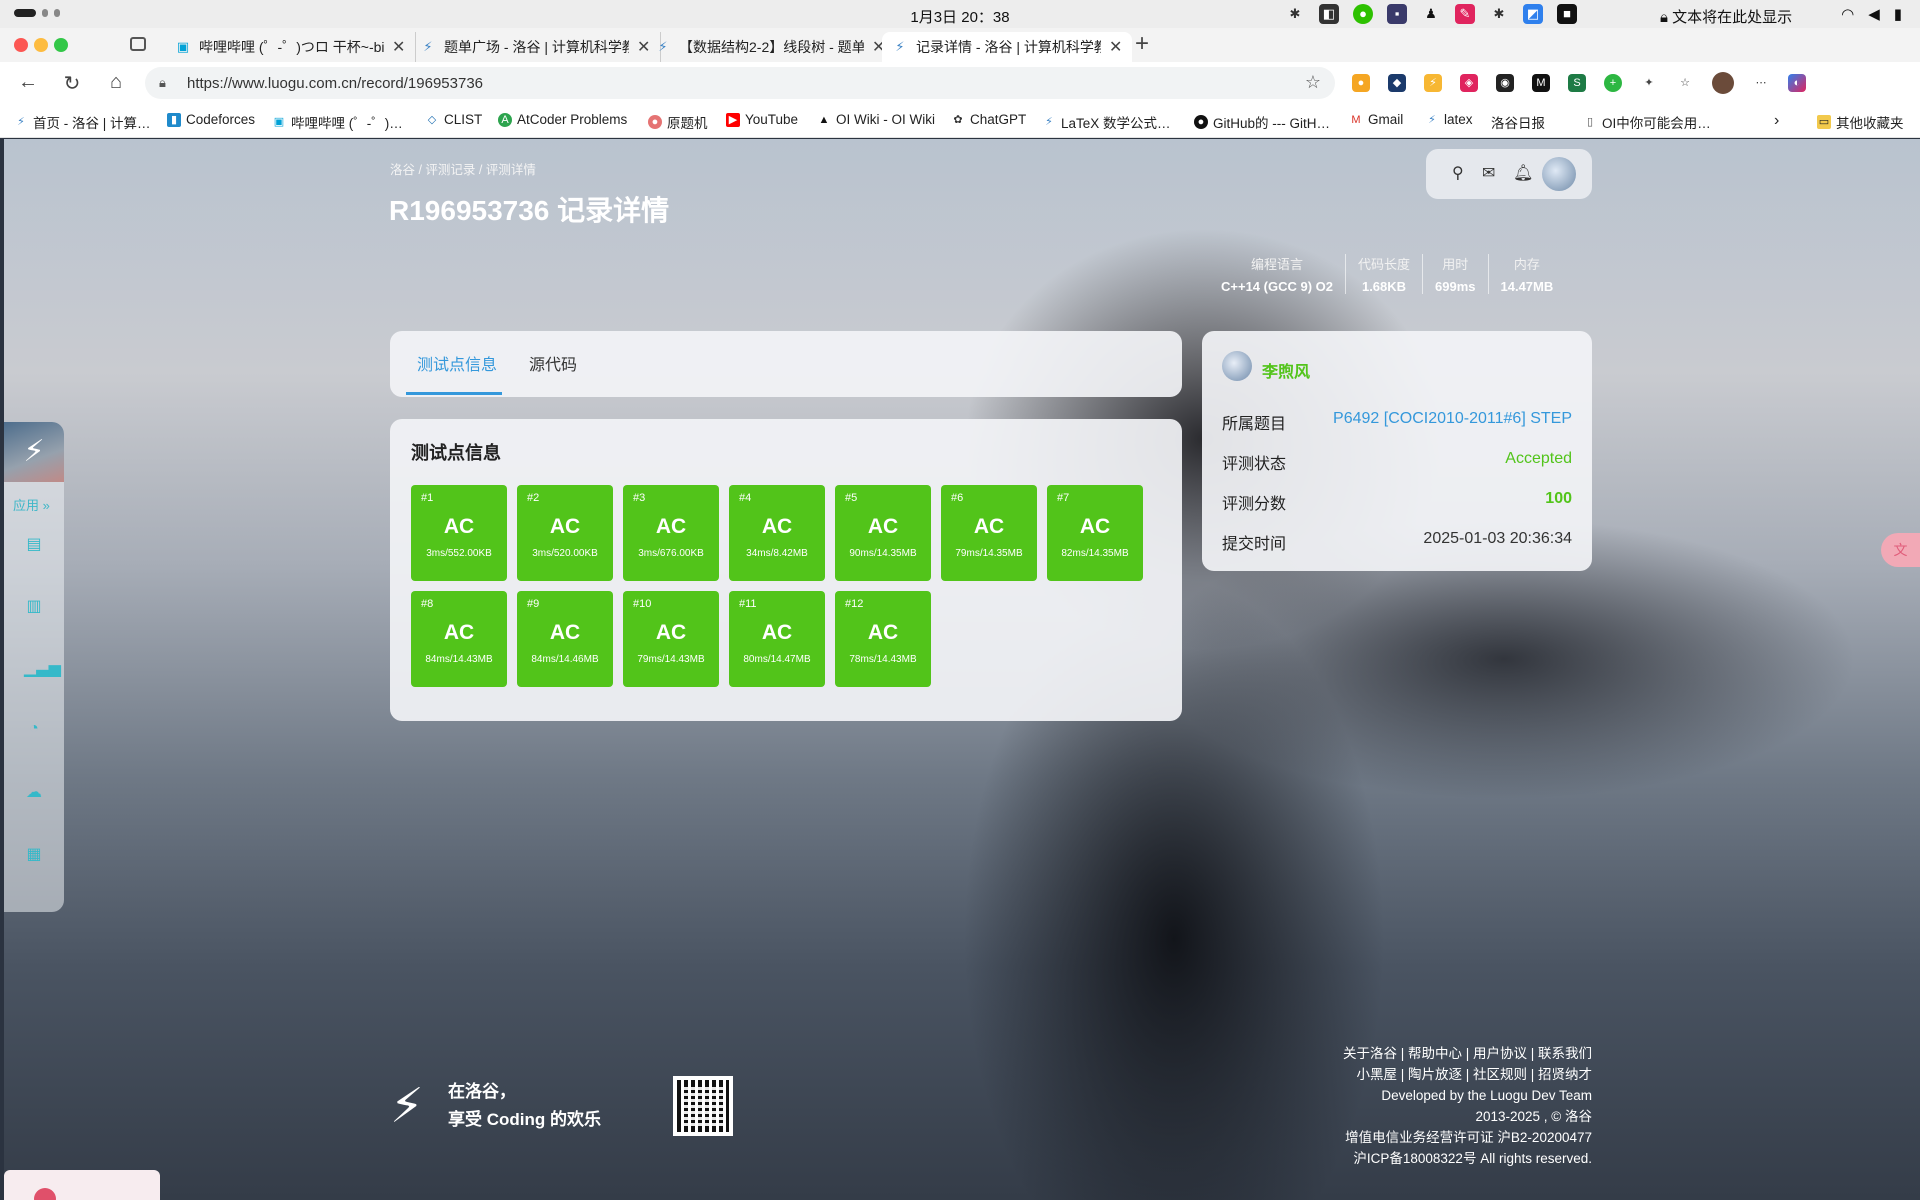  Describe the element at coordinates (1797, 83) in the screenshot. I see `copilot-icon: ◐` at that location.